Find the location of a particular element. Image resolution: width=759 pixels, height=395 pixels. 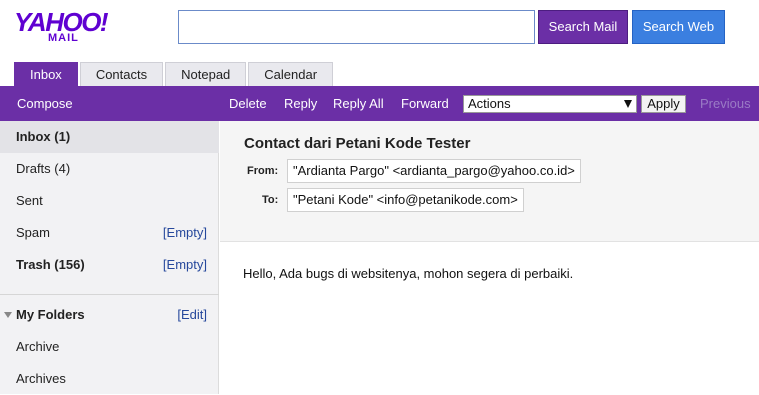

to-label: To: is located at coordinates (270, 200).